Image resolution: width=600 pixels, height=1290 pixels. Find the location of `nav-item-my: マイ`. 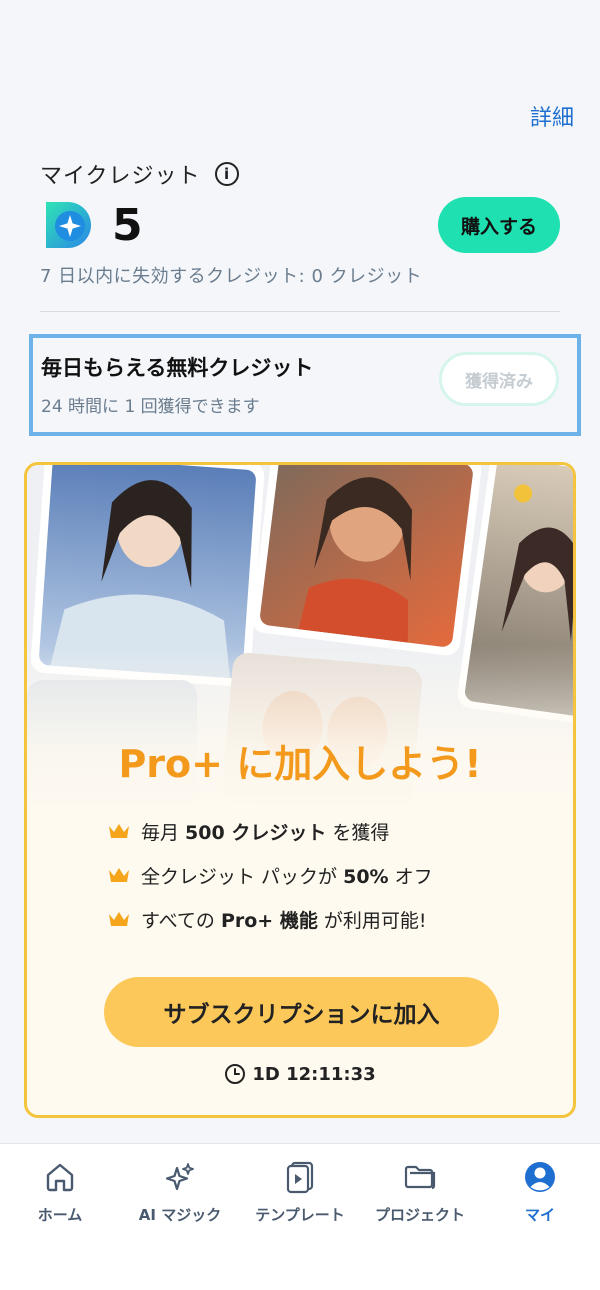

nav-item-my: マイ is located at coordinates (540, 1217).